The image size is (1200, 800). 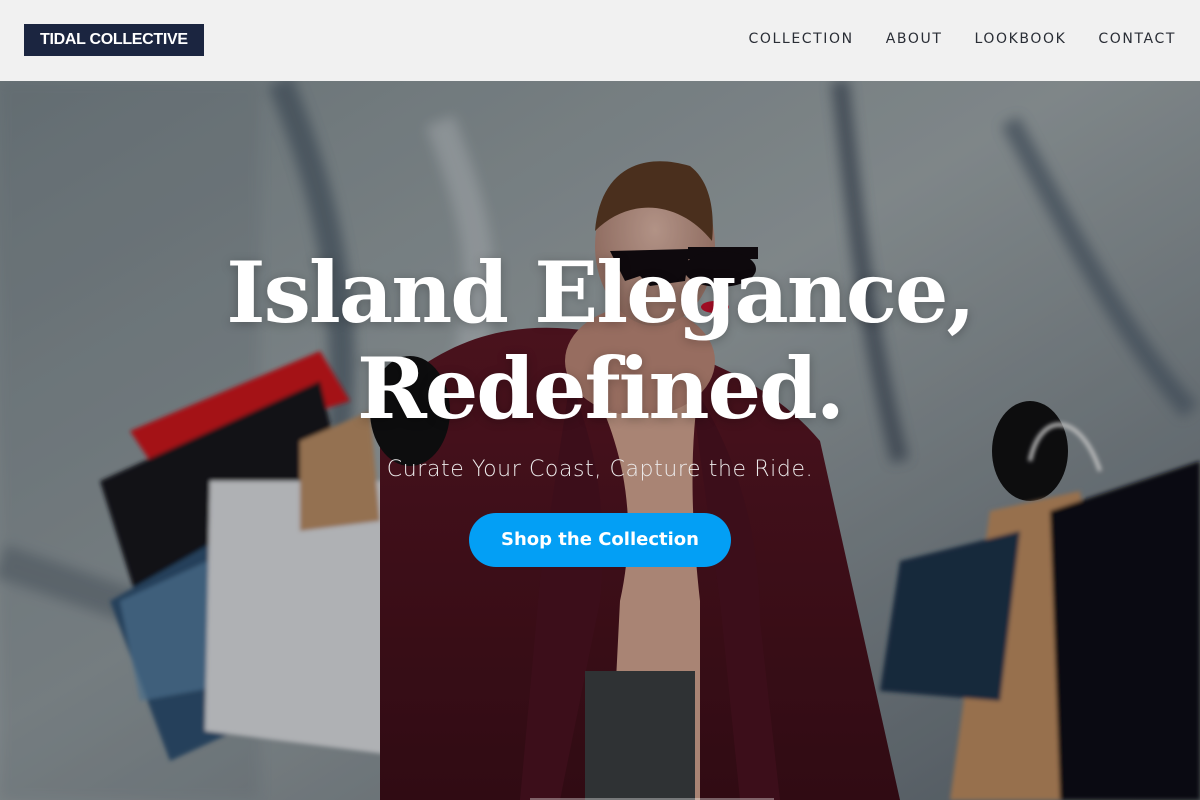 What do you see at coordinates (914, 39) in the screenshot?
I see `nav-link-about: ABOUT` at bounding box center [914, 39].